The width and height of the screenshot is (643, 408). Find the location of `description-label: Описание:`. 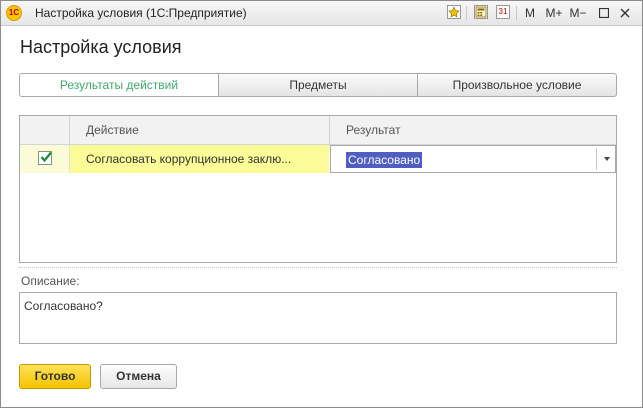

description-label: Описание: is located at coordinates (50, 281).